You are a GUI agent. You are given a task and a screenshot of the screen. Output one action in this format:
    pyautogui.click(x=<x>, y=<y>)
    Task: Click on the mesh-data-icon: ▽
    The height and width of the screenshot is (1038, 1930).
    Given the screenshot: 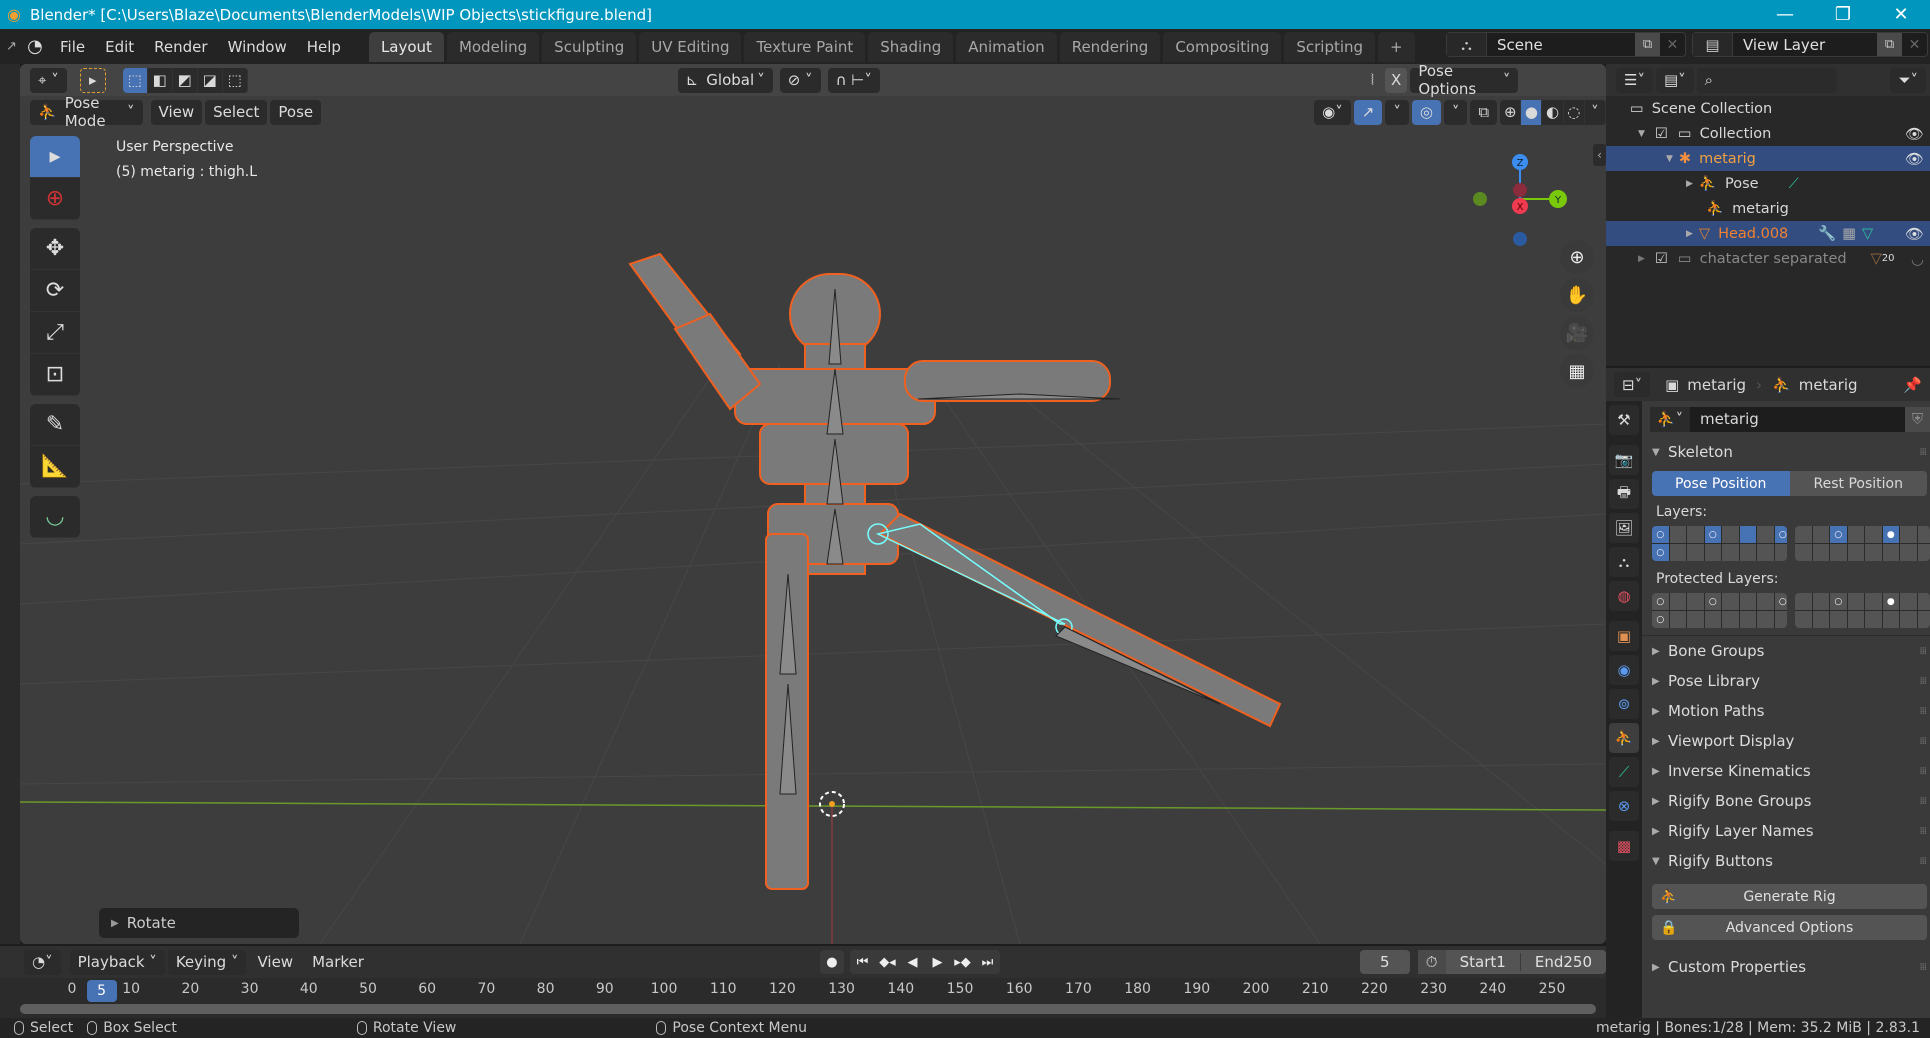 What is the action you would take?
    pyautogui.click(x=1867, y=234)
    